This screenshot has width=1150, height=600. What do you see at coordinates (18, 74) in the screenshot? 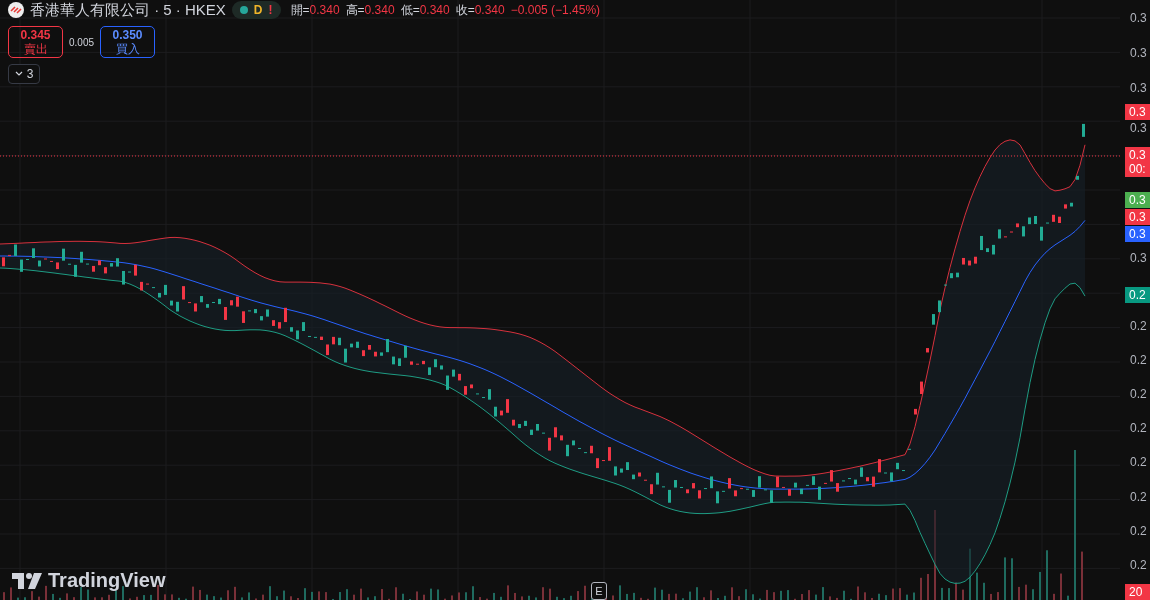
I see `chevron-down-icon` at bounding box center [18, 74].